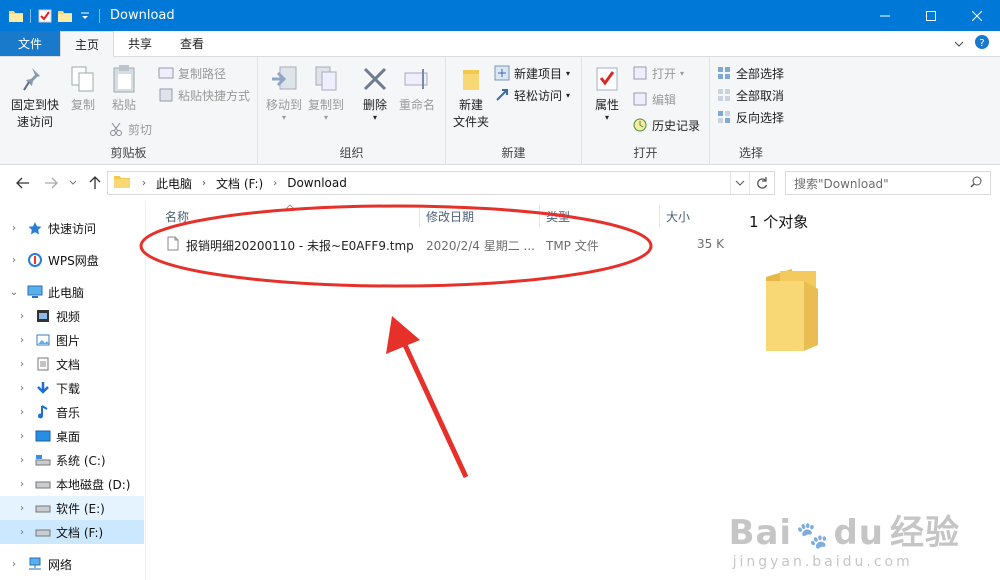 This screenshot has width=1000, height=580. What do you see at coordinates (72, 388) in the screenshot?
I see `nav-item-downloads: › 下载` at bounding box center [72, 388].